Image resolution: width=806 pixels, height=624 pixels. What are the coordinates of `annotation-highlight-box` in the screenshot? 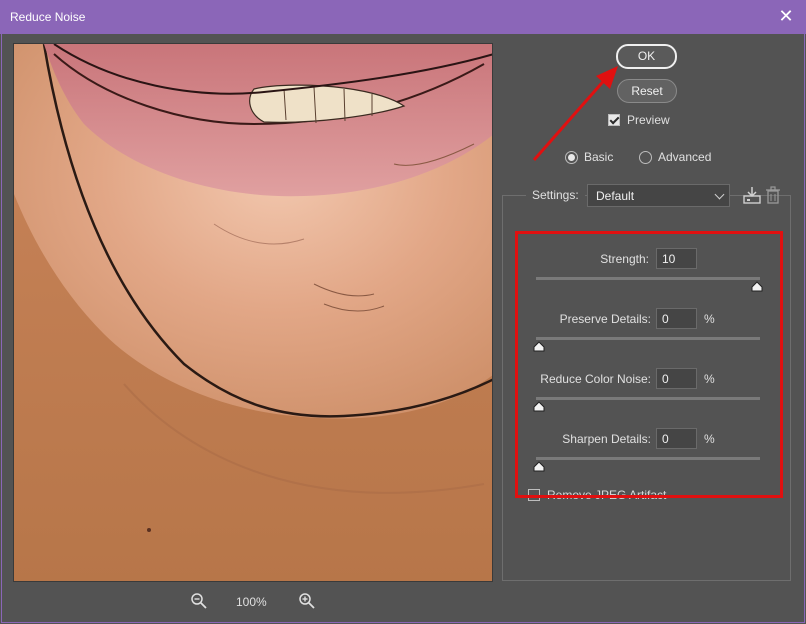 It's located at (649, 364).